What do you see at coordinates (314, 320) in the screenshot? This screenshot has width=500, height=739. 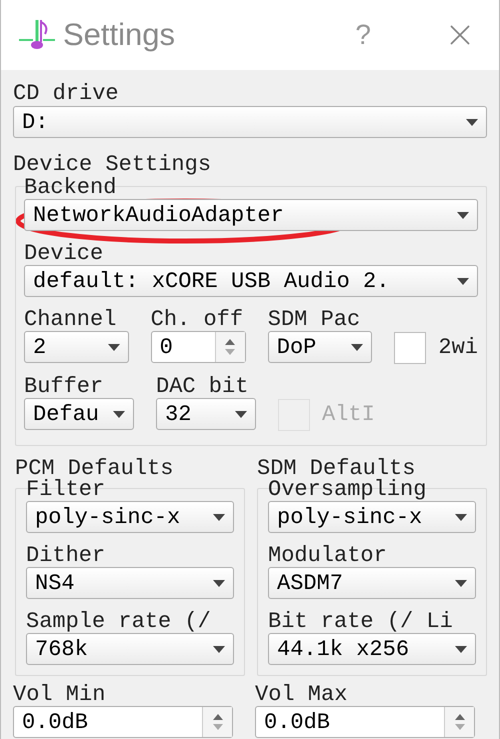 I see `field-label: SDM Pac` at bounding box center [314, 320].